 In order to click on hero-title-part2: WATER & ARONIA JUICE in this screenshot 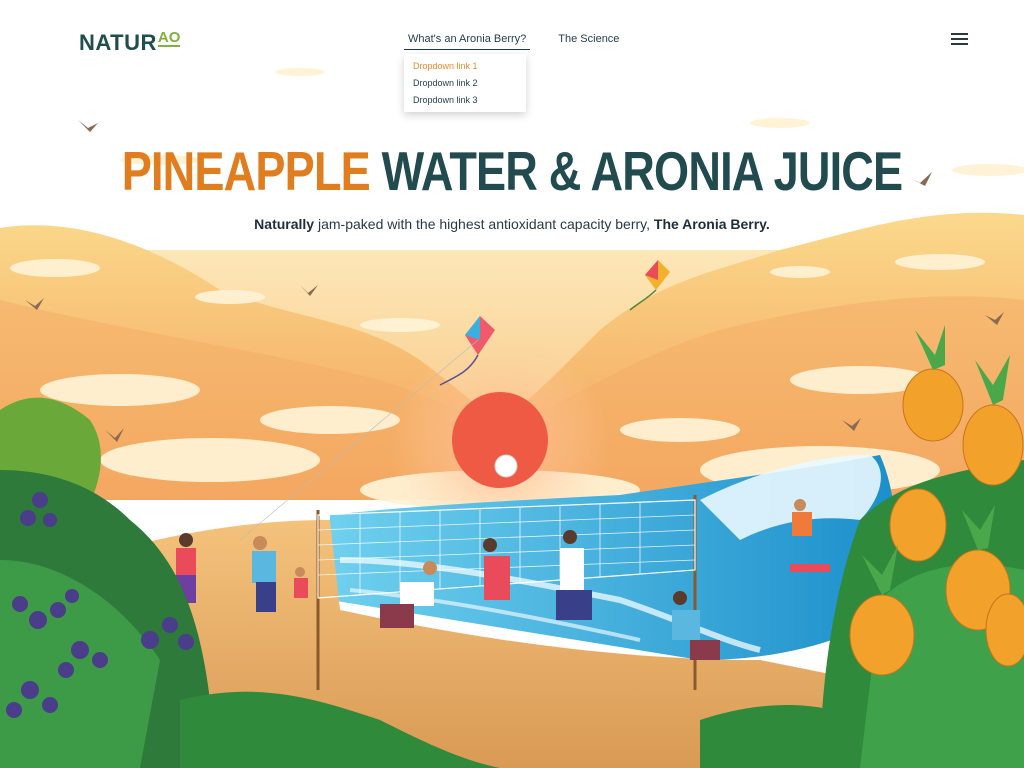, I will do `click(642, 171)`.